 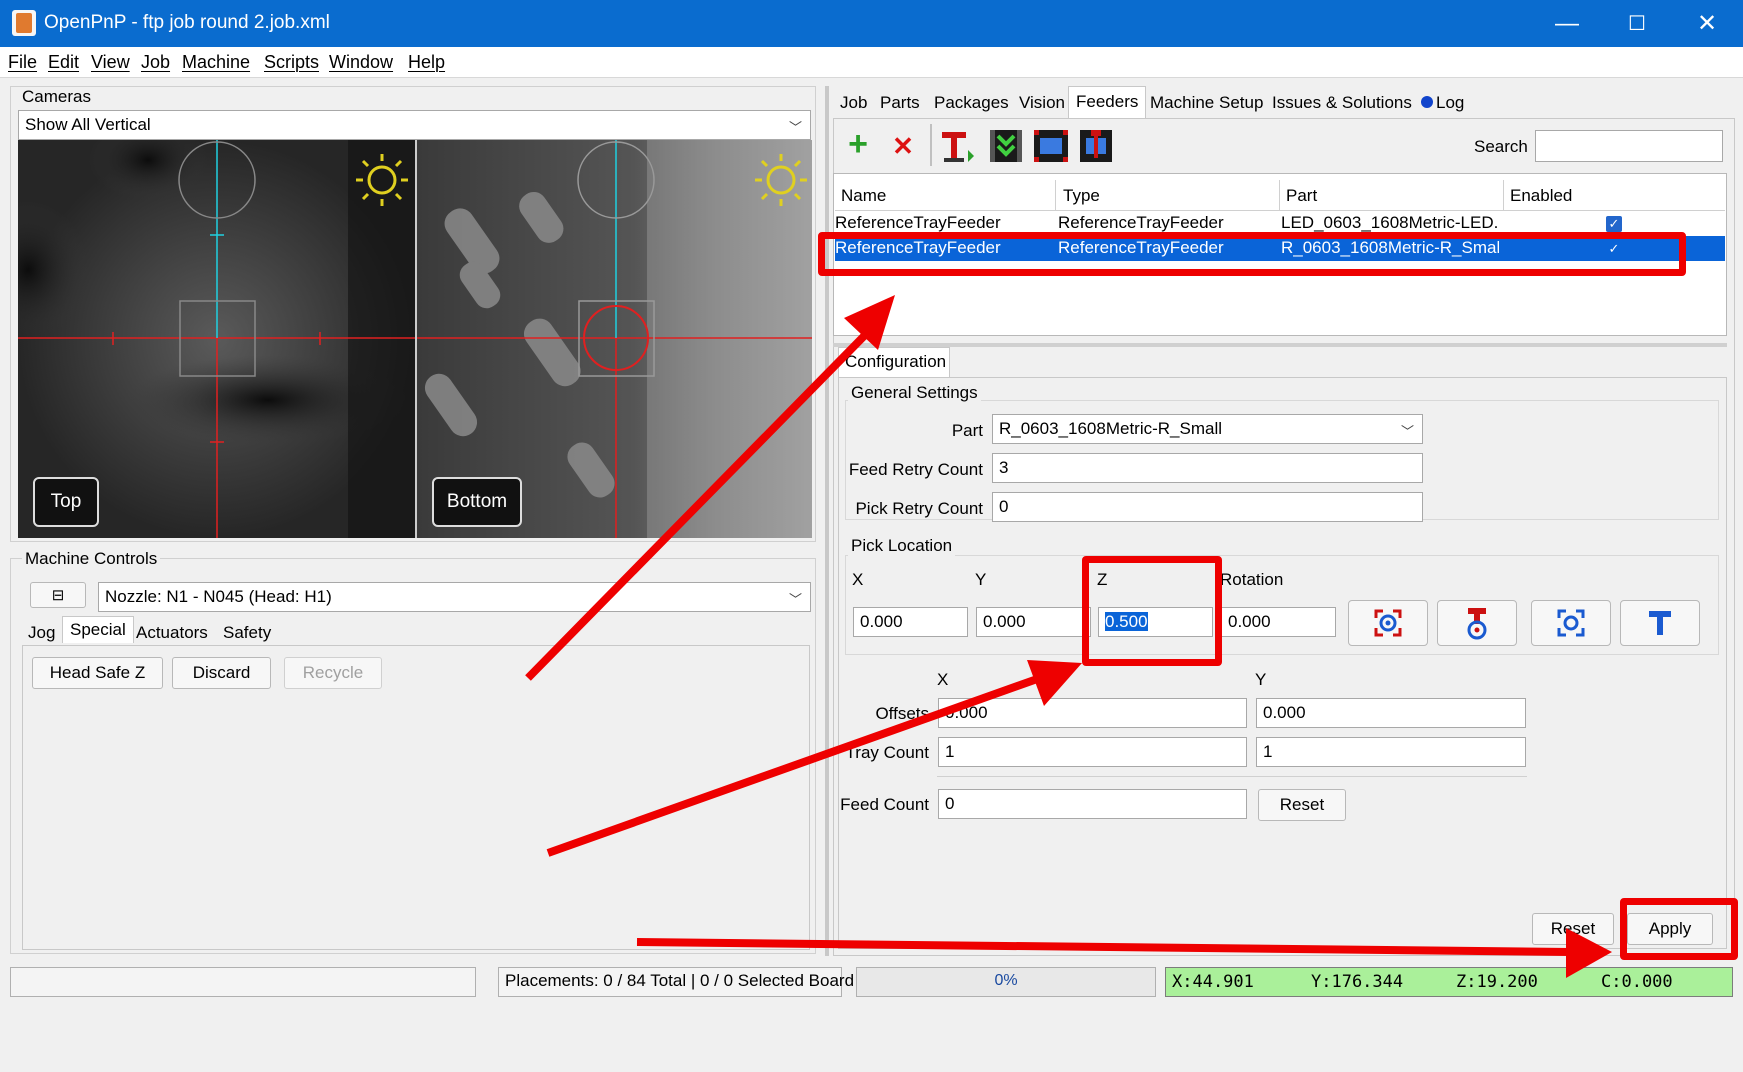 What do you see at coordinates (971, 103) in the screenshot?
I see `tab-packages: Packages` at bounding box center [971, 103].